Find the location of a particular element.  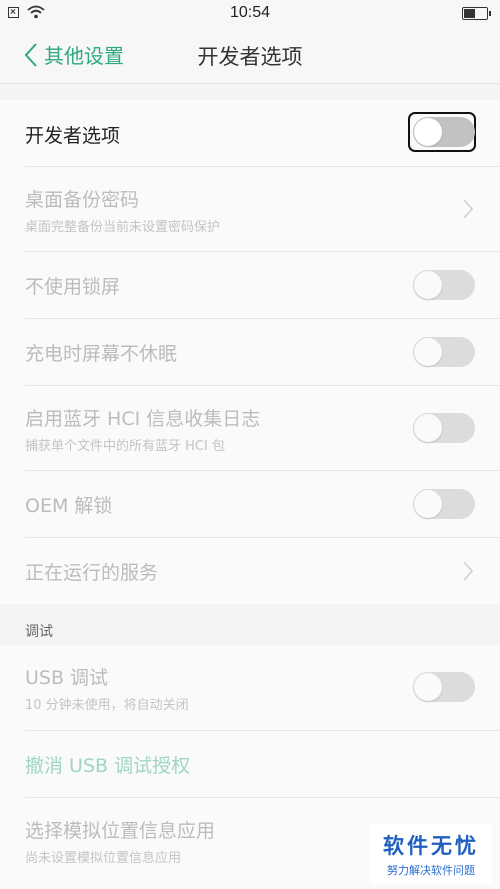

mock-location-title: 选择模拟位置信息应用 is located at coordinates (120, 831).